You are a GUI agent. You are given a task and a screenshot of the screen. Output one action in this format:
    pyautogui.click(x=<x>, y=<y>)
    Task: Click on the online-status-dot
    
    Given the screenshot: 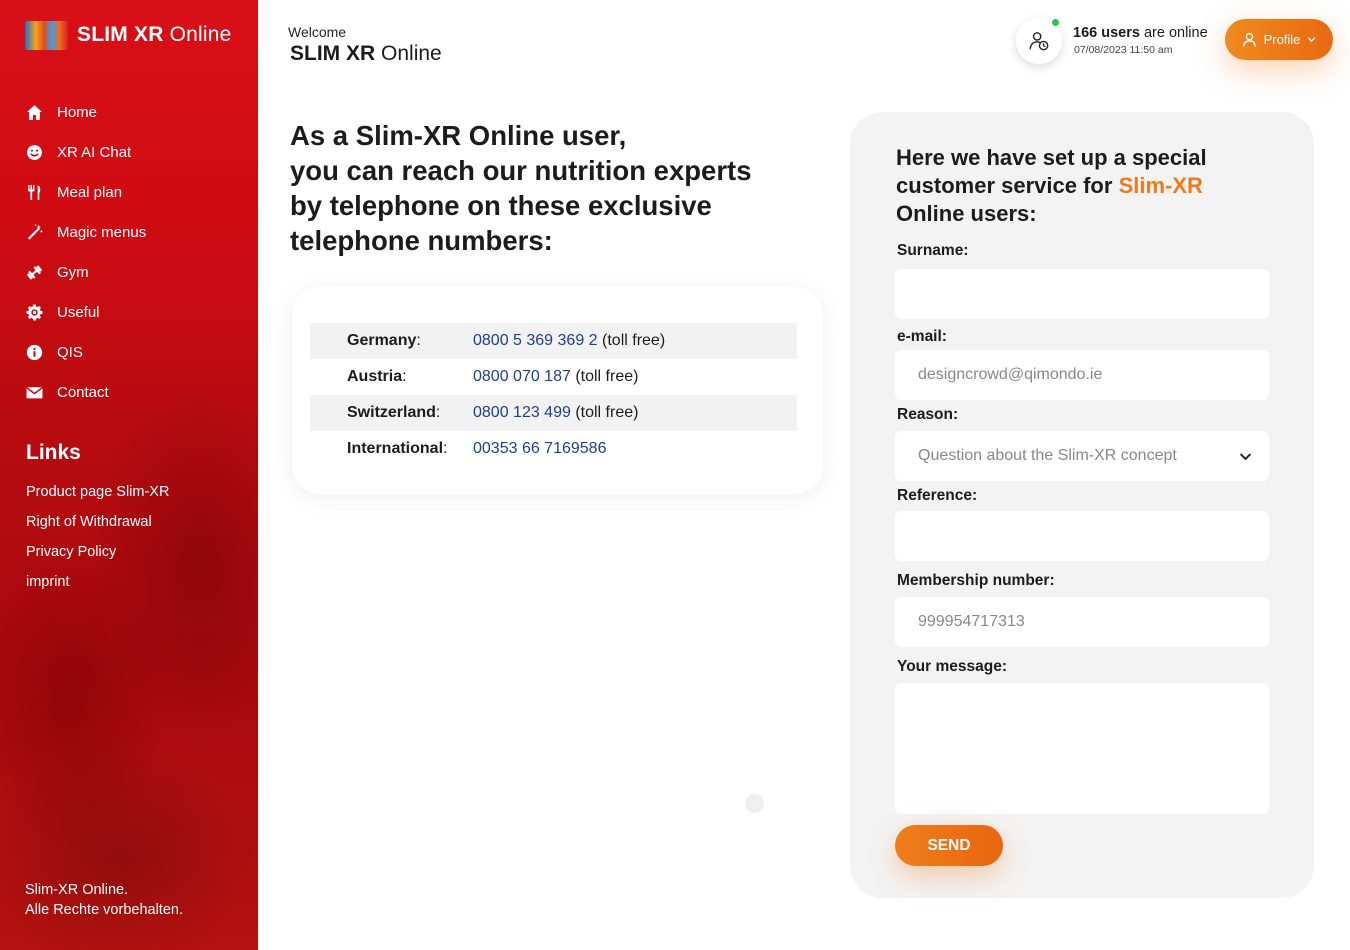 What is the action you would take?
    pyautogui.click(x=1055, y=22)
    